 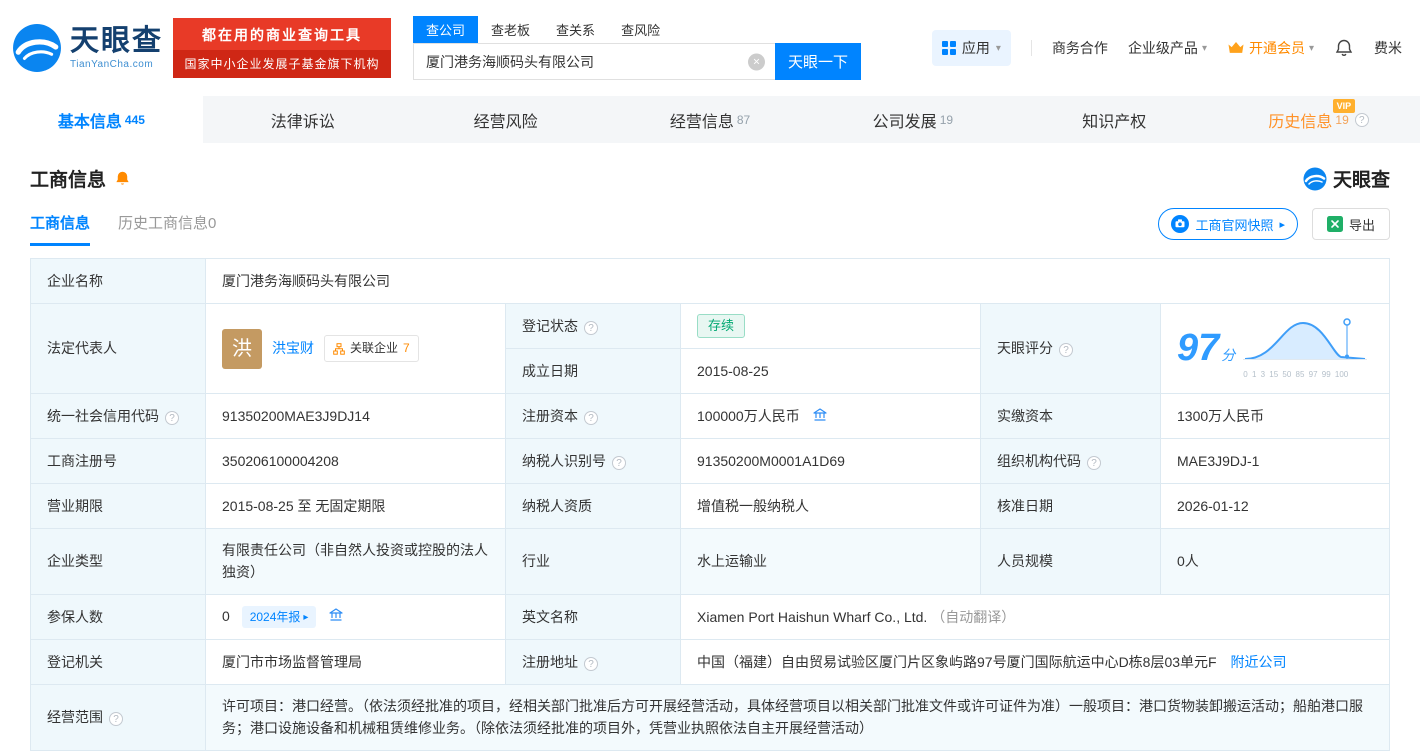 I want to click on logo-domain: TianYanCha.com, so click(x=112, y=64).